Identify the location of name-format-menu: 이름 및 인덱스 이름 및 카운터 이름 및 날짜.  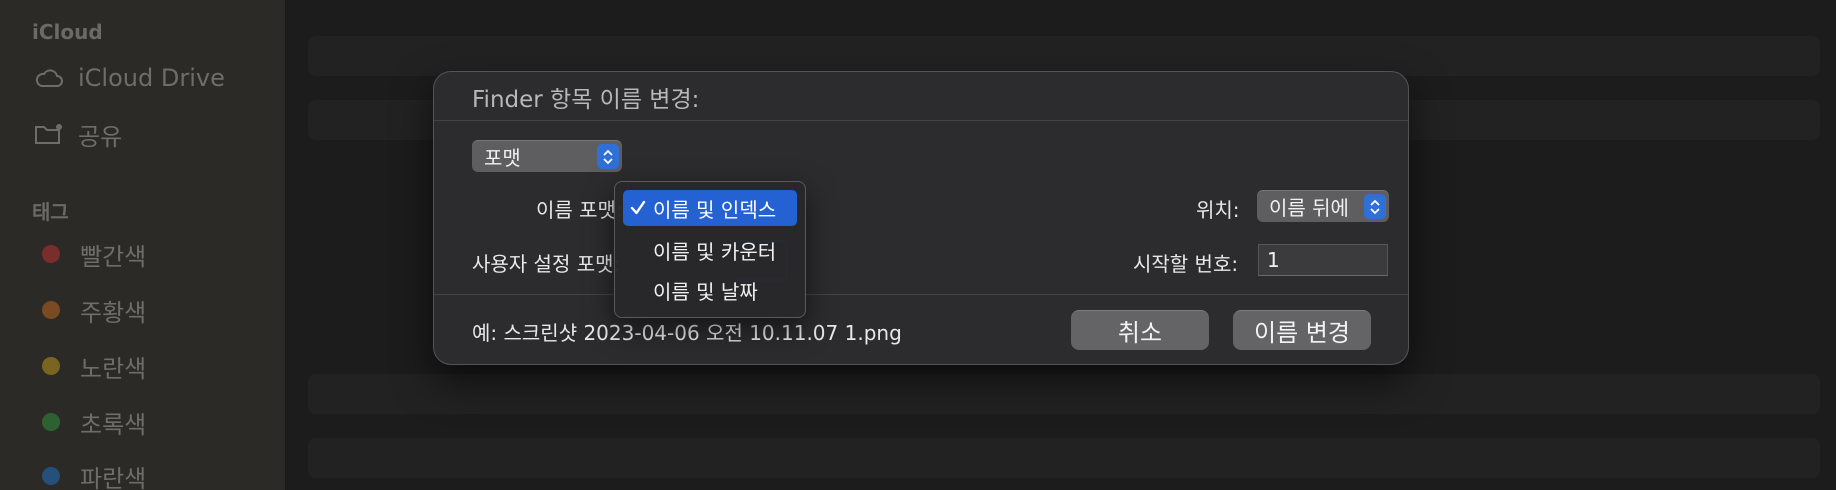
(710, 249).